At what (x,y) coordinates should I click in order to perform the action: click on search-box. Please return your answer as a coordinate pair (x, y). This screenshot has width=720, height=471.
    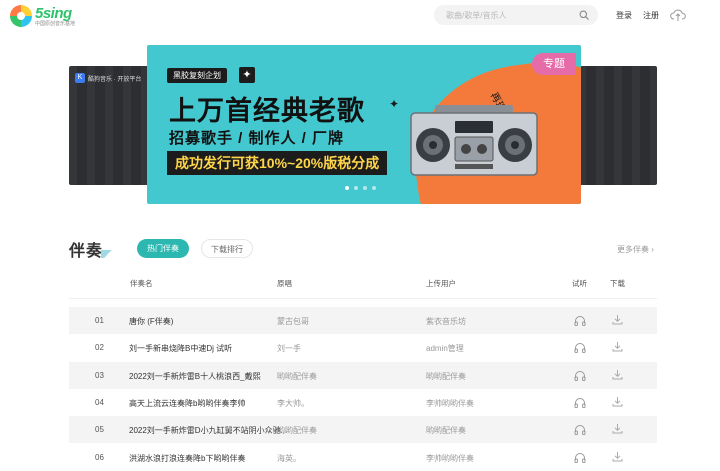
    Looking at the image, I should click on (516, 15).